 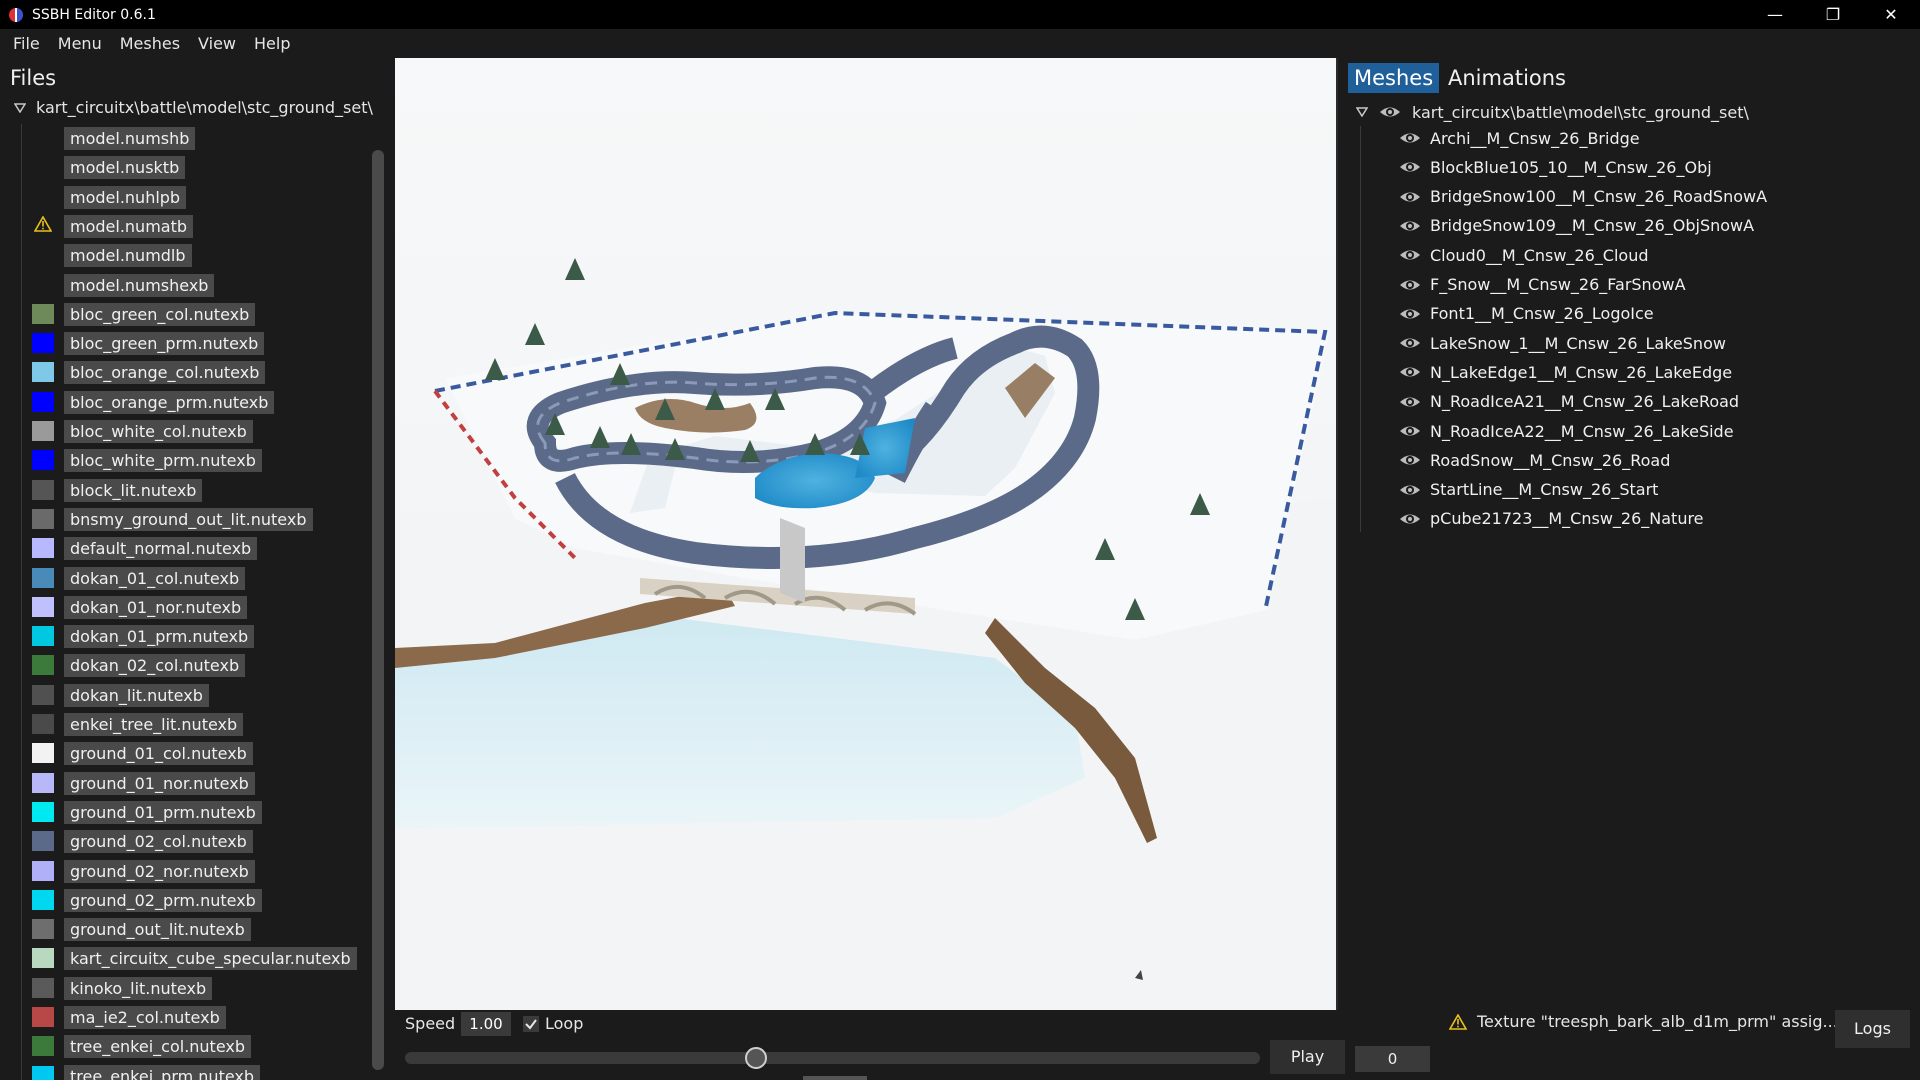 I want to click on tab-meshes: Meshes, so click(x=1394, y=78).